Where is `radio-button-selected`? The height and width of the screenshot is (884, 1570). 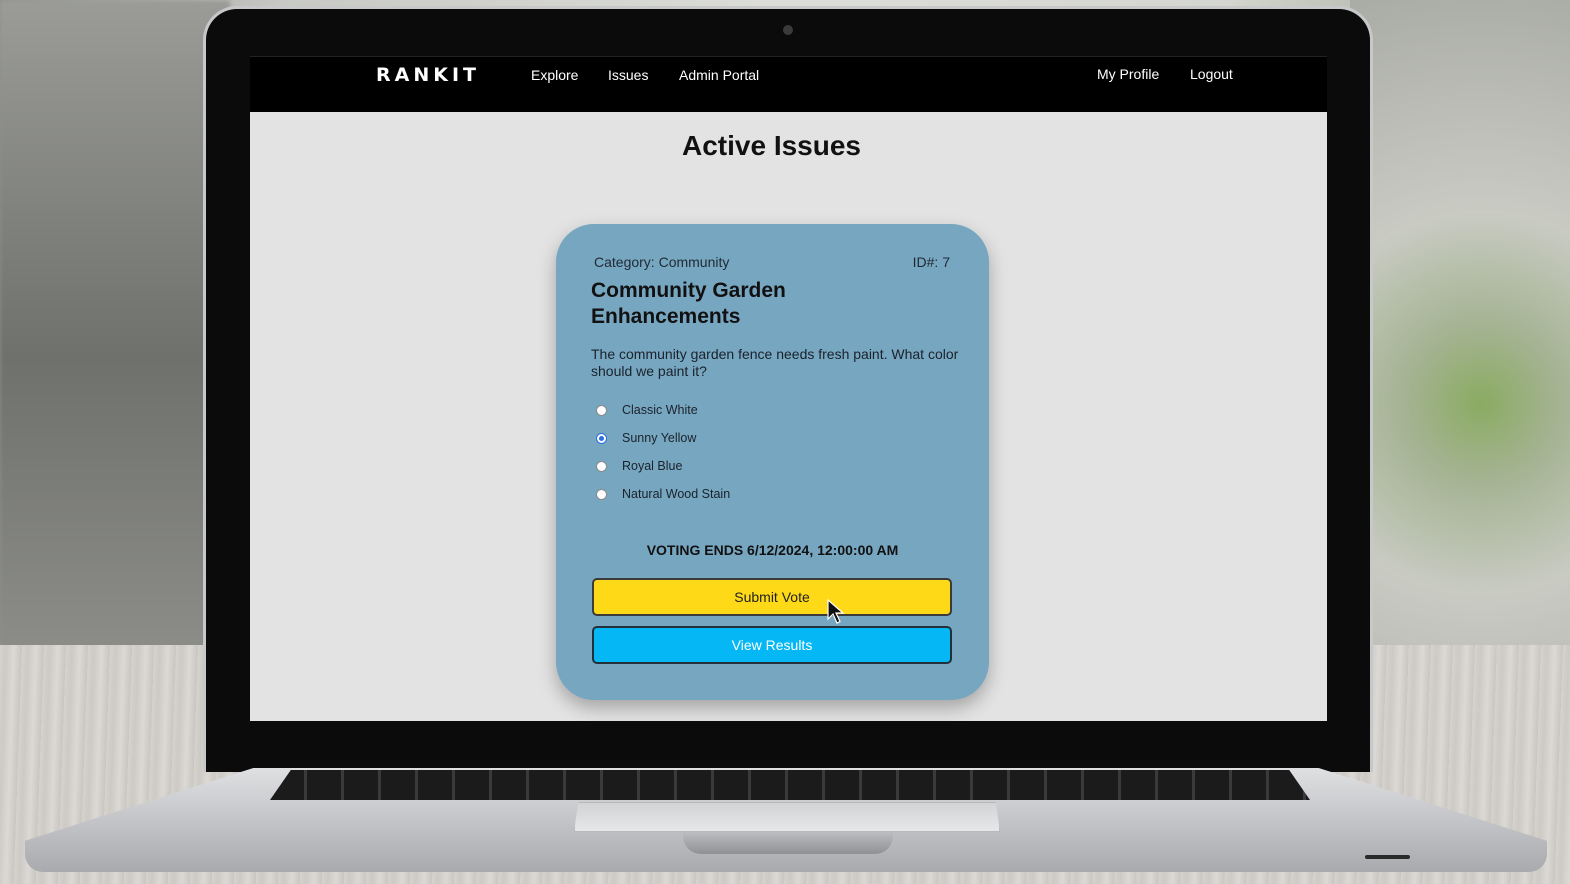 radio-button-selected is located at coordinates (601, 438).